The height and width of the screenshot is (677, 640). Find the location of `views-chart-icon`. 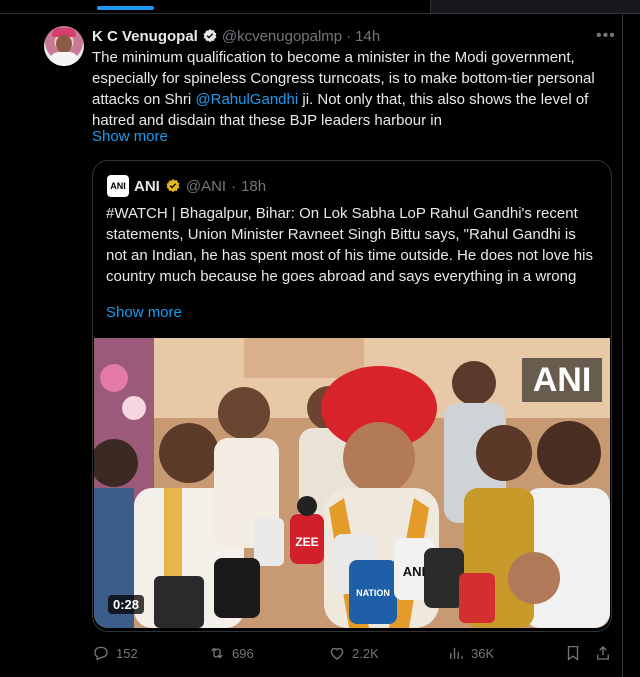

views-chart-icon is located at coordinates (456, 653).